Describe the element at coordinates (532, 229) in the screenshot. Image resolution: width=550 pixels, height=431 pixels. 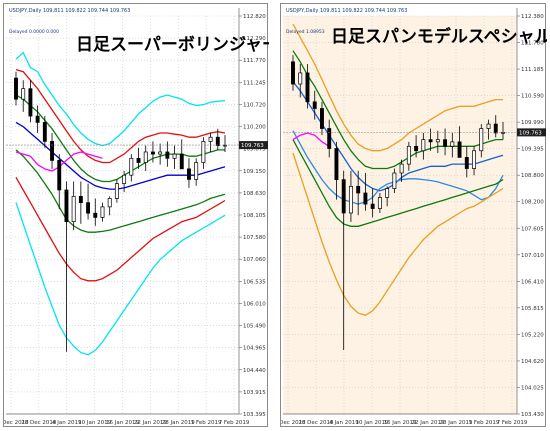
I see `ytick-label: 107.605` at that location.